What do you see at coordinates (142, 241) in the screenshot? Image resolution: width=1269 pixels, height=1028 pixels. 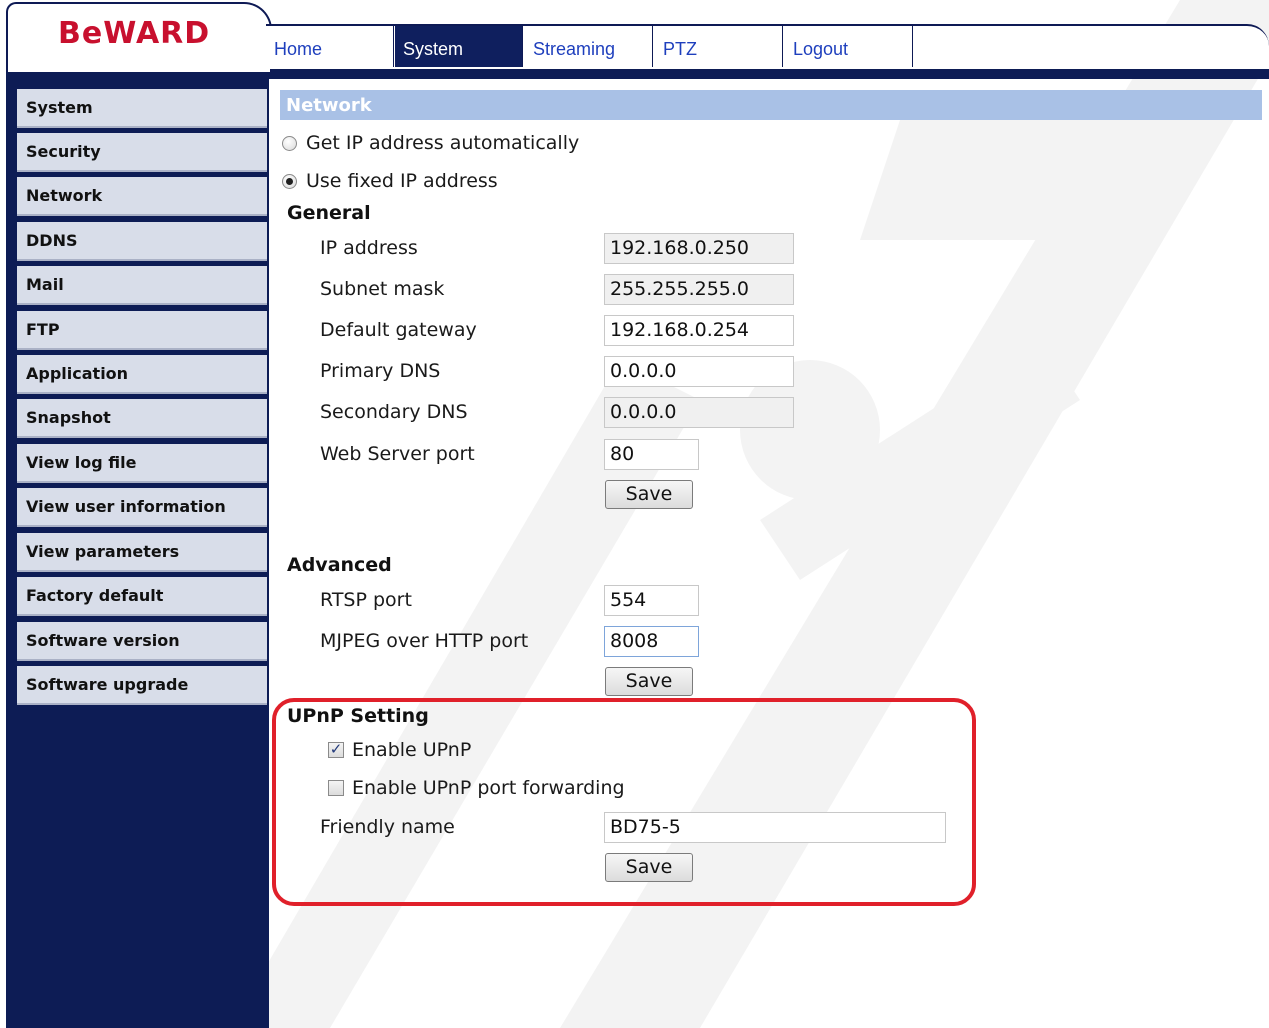 I see `sidebar-item-ddns: DDNS` at bounding box center [142, 241].